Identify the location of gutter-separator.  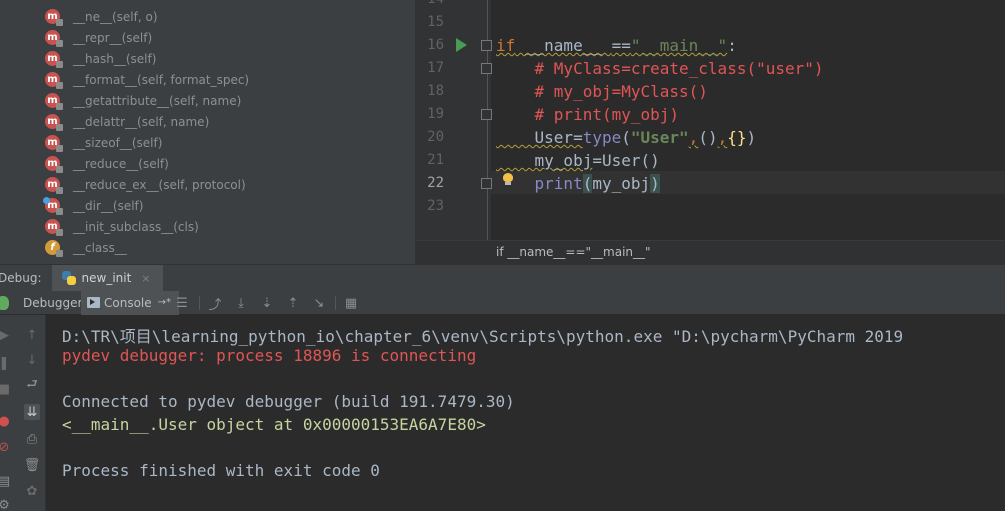
(487, 120).